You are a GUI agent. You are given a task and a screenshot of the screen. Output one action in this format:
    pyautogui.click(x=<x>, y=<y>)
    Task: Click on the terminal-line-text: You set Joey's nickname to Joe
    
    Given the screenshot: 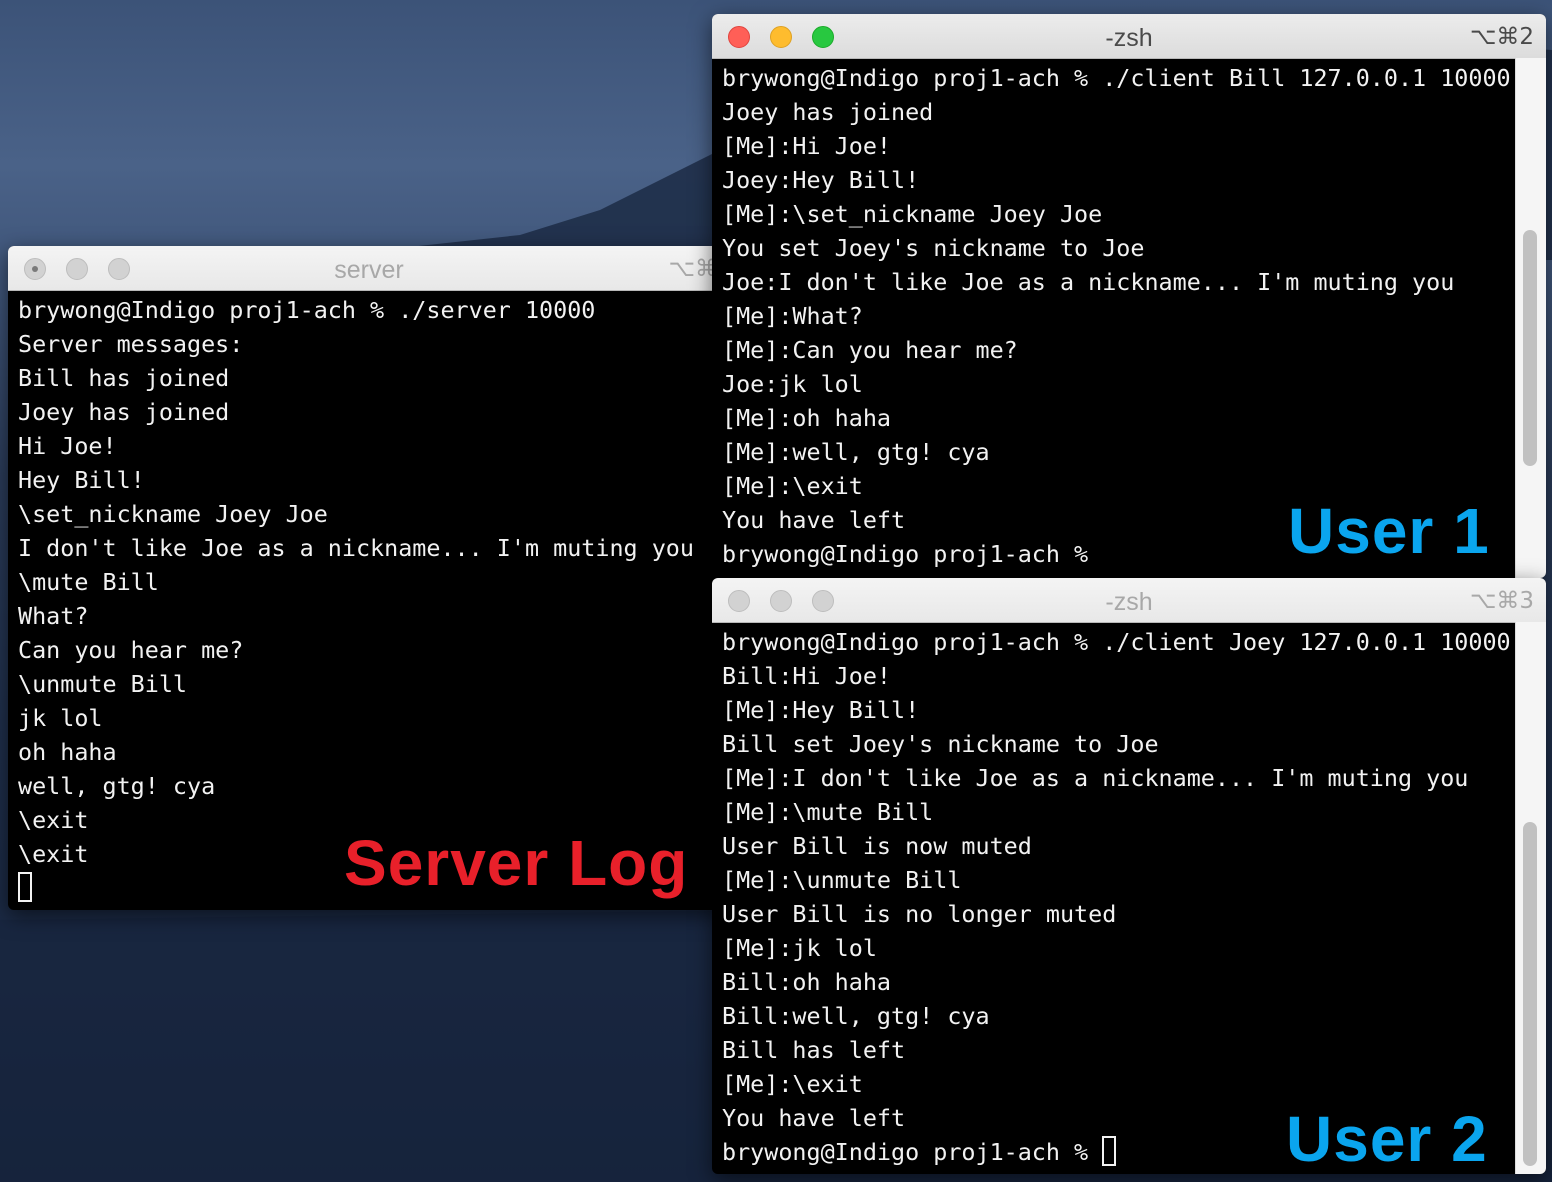 What is the action you would take?
    pyautogui.click(x=933, y=248)
    